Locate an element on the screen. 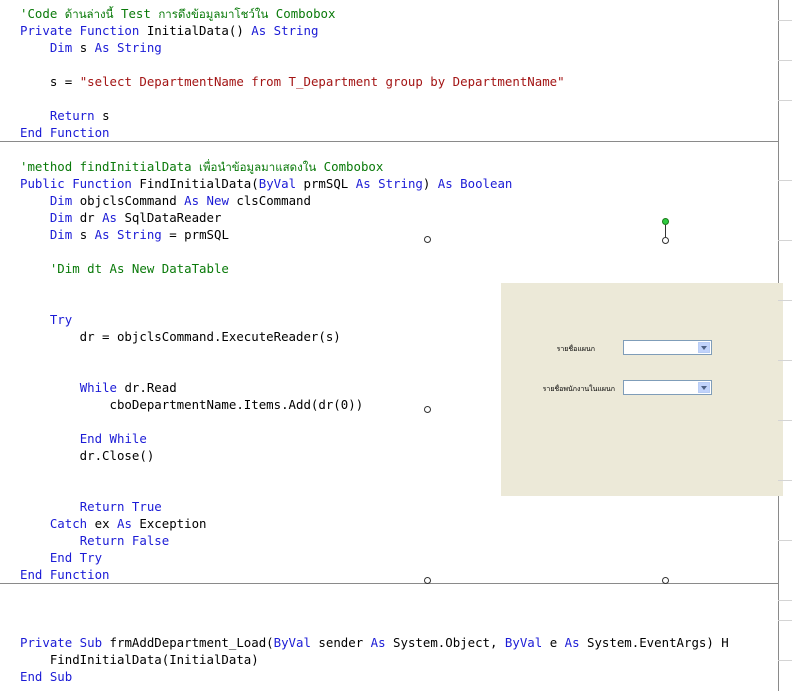 The width and height of the screenshot is (792, 691). code-token: Public Function is located at coordinates (76, 183).